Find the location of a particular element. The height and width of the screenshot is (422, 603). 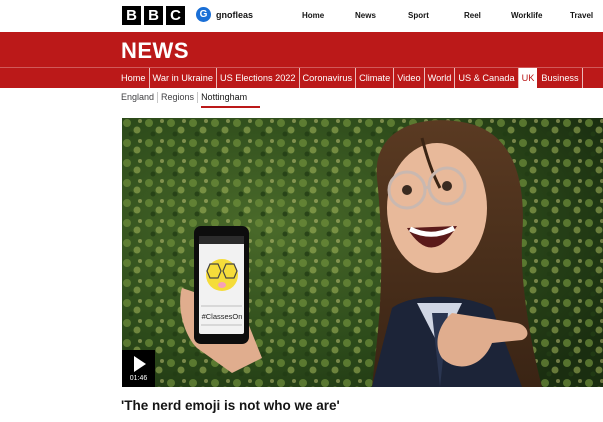

bbc-logo: B B C is located at coordinates (153, 15).